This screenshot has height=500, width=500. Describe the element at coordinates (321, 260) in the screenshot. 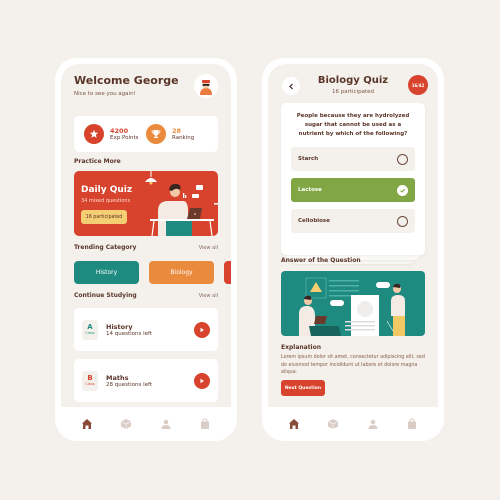

I see `answer-section-title: Answer of the Question` at that location.